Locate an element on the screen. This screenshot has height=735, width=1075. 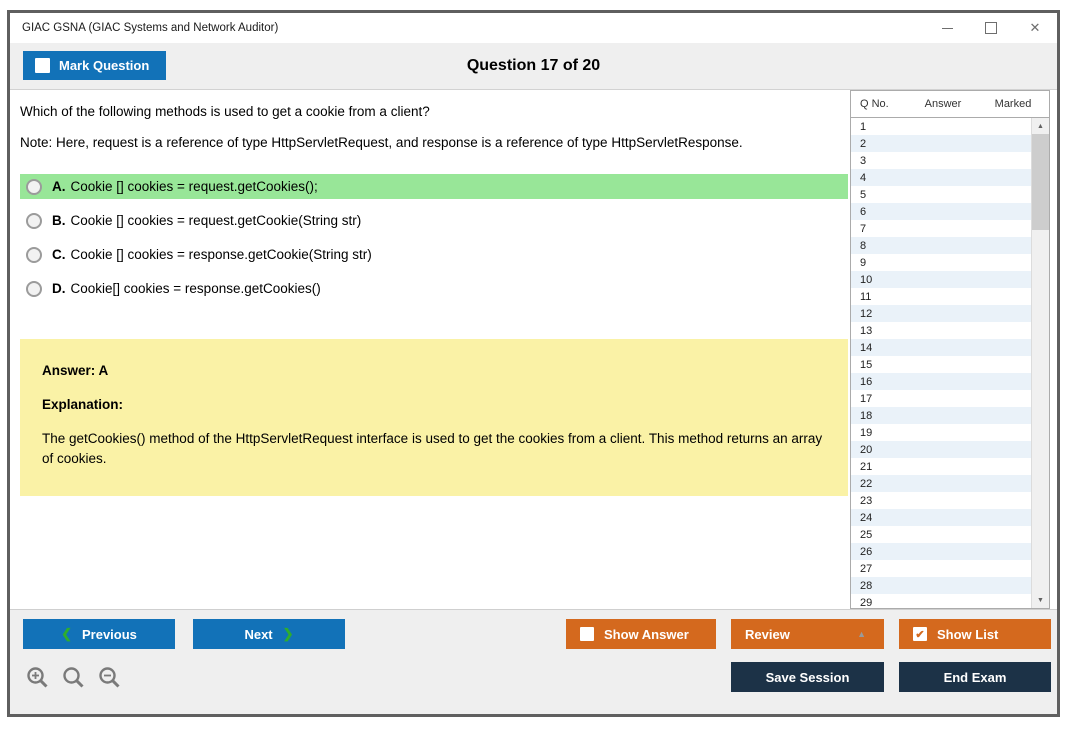
column-answer: Answer is located at coordinates (943, 104).